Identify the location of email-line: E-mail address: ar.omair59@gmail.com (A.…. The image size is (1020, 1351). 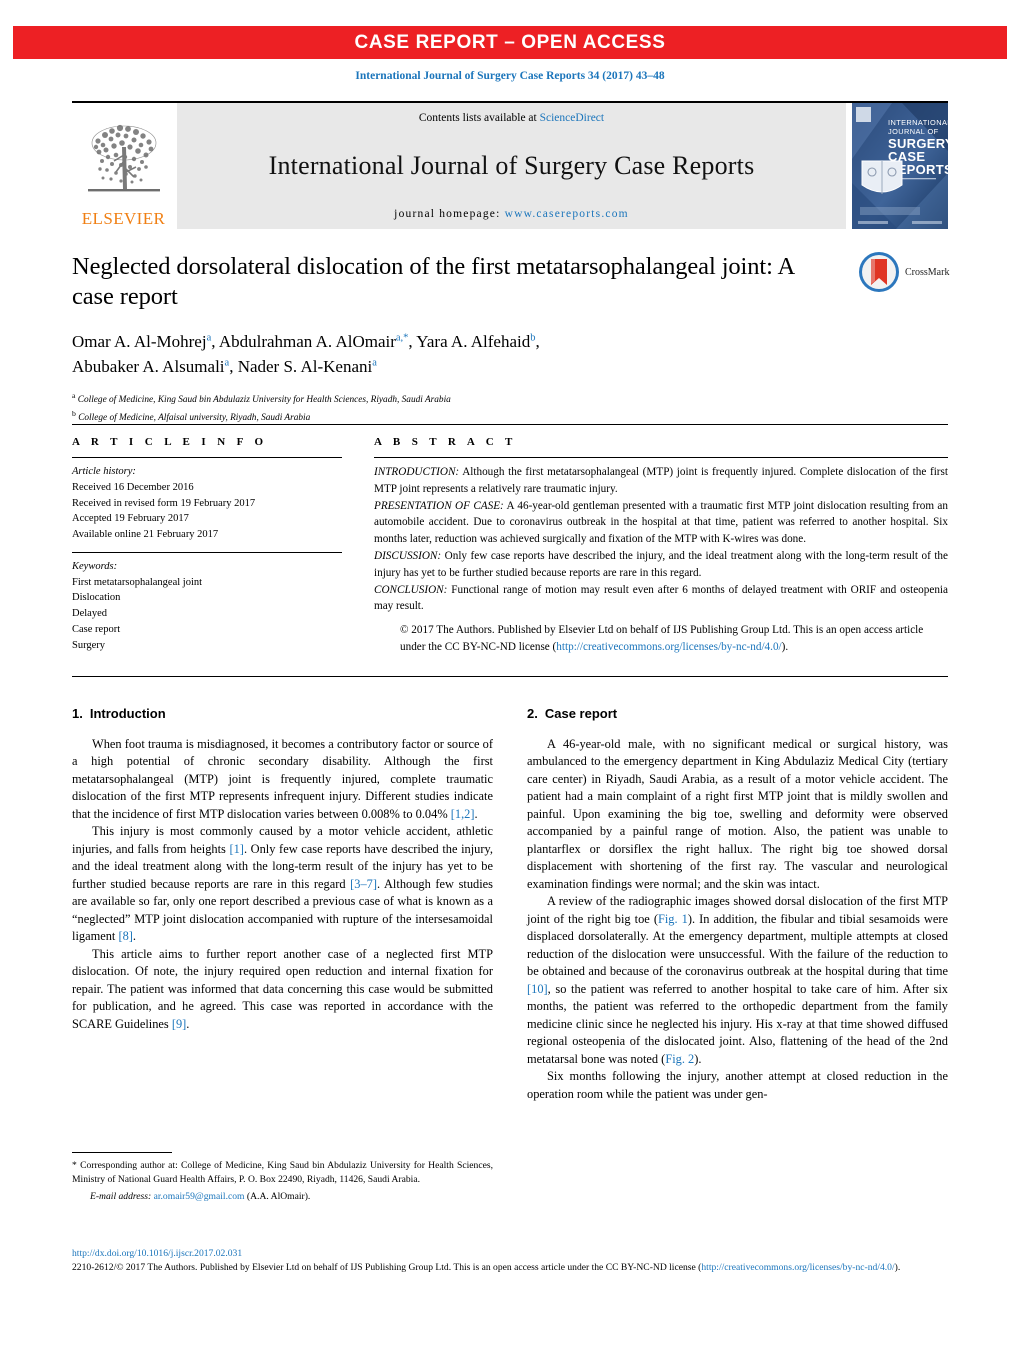
(282, 1197).